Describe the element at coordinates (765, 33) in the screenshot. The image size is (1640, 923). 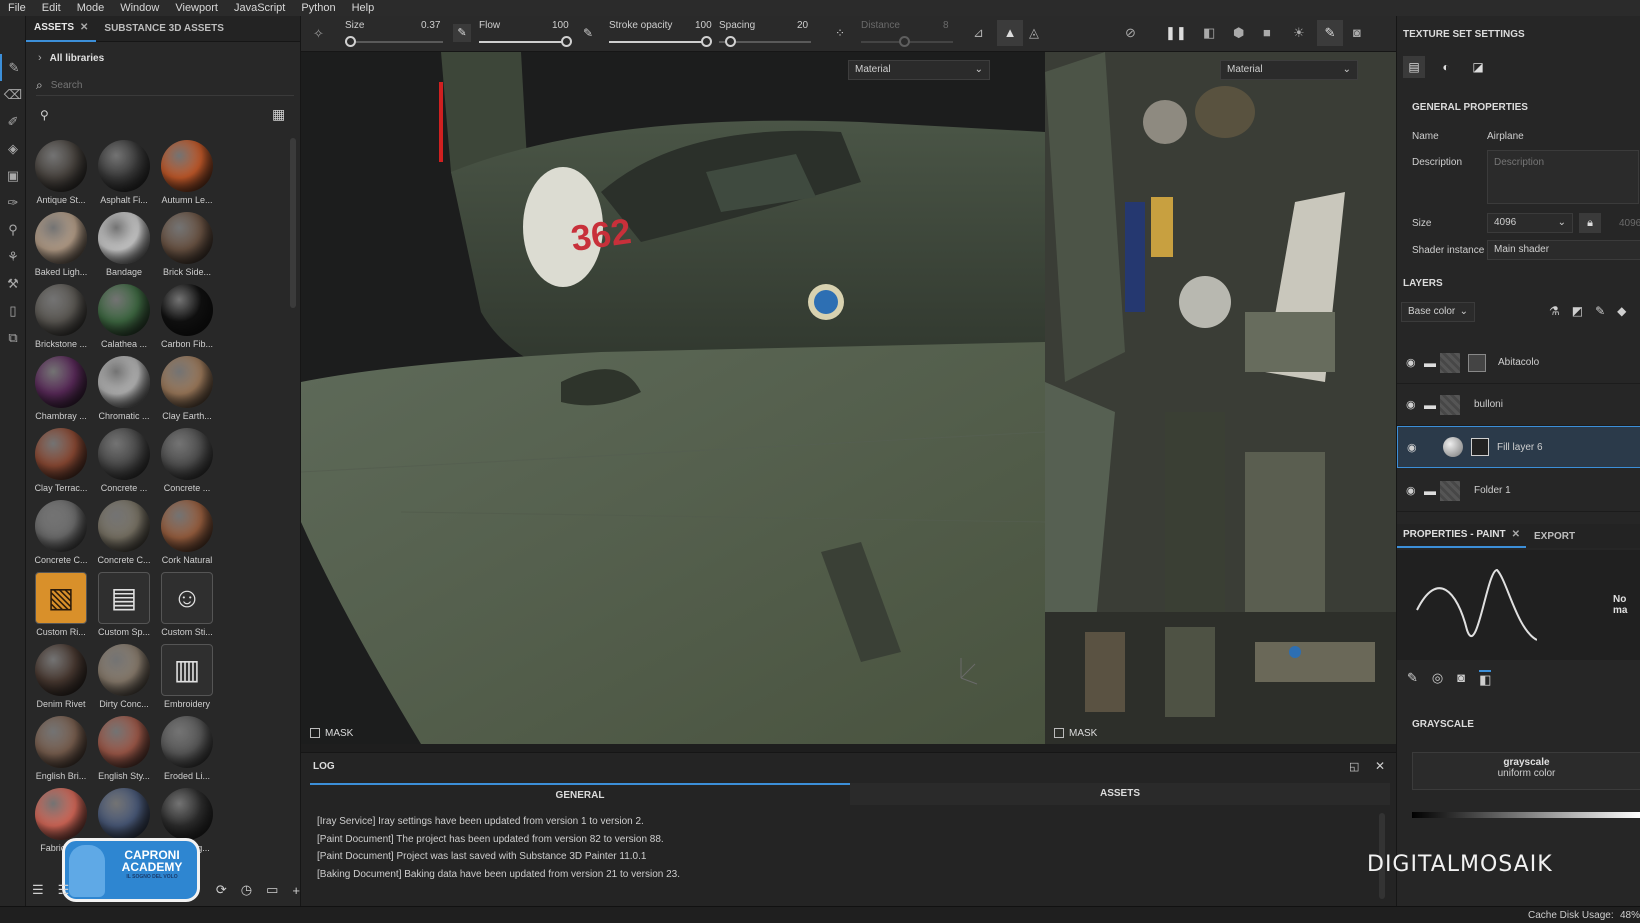
I see `spacing-slider: Spacing 20` at that location.